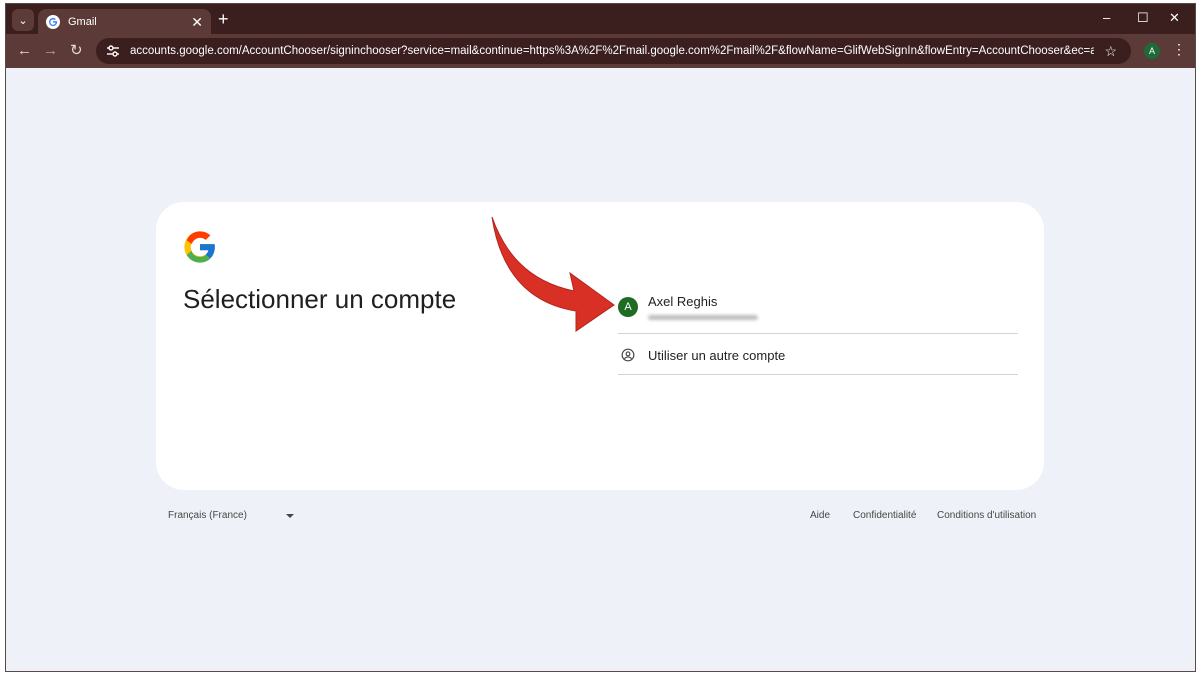 The height and width of the screenshot is (675, 1200). Describe the element at coordinates (600, 19) in the screenshot. I see `tab-bar: ⌄ Gmail ✕ + – ☐ ✕` at that location.